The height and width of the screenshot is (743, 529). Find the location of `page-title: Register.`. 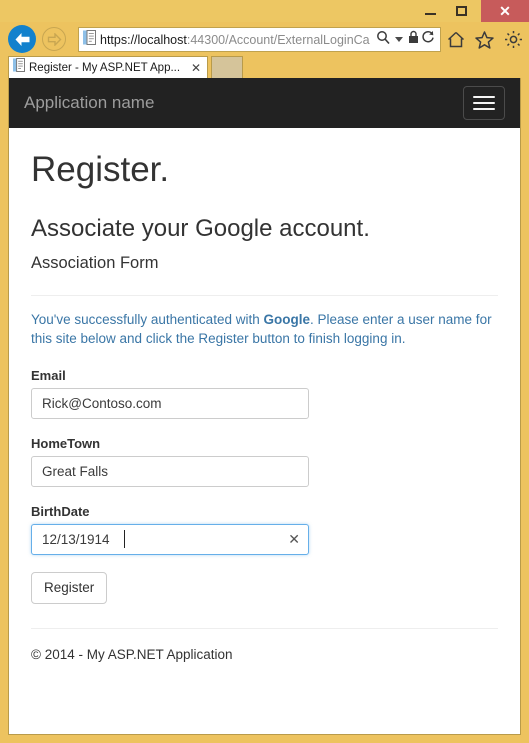

page-title: Register. is located at coordinates (100, 169).